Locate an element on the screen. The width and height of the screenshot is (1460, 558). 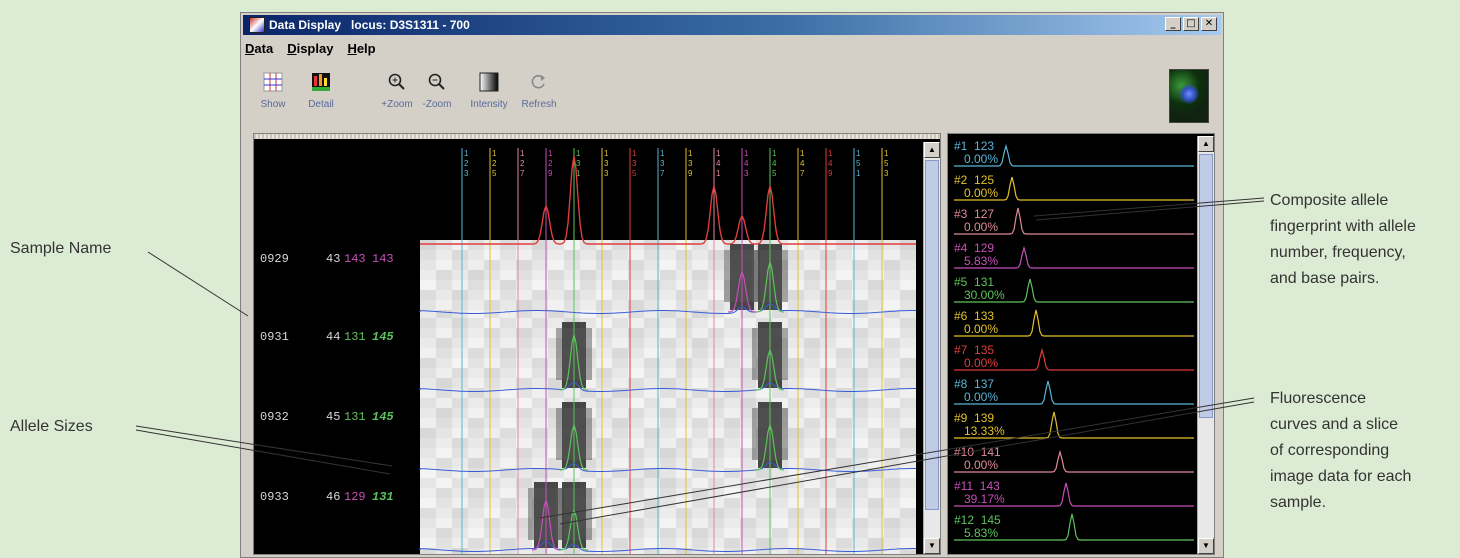
allele-column-label: 3 is located at coordinates (466, 173).